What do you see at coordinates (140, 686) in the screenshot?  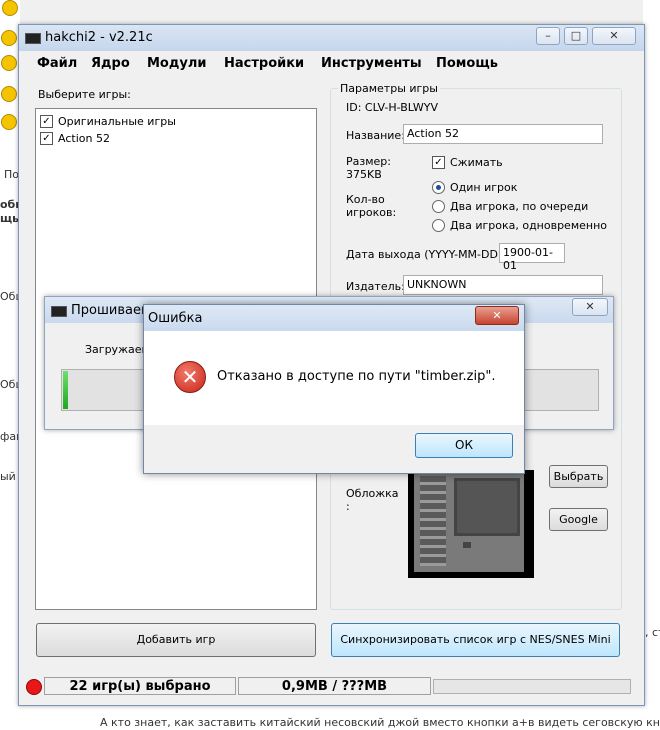 I see `selected-count: 22 игр(ы) выбрано` at bounding box center [140, 686].